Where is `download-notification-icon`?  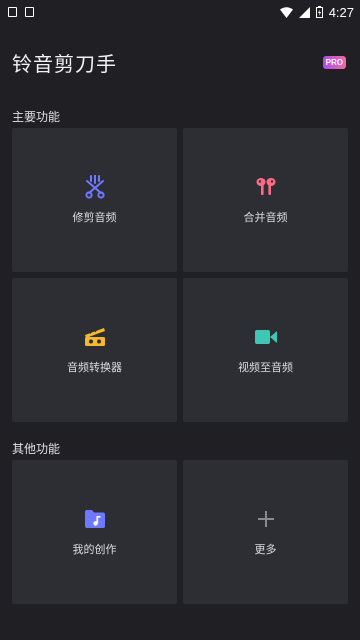
download-notification-icon is located at coordinates (29, 12).